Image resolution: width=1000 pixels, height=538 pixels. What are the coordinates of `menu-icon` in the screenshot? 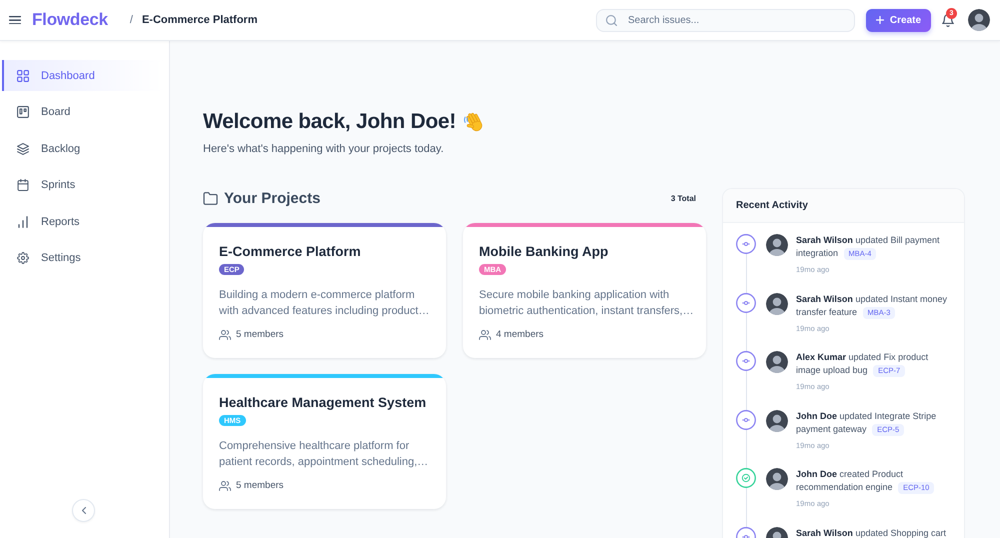 It's located at (15, 20).